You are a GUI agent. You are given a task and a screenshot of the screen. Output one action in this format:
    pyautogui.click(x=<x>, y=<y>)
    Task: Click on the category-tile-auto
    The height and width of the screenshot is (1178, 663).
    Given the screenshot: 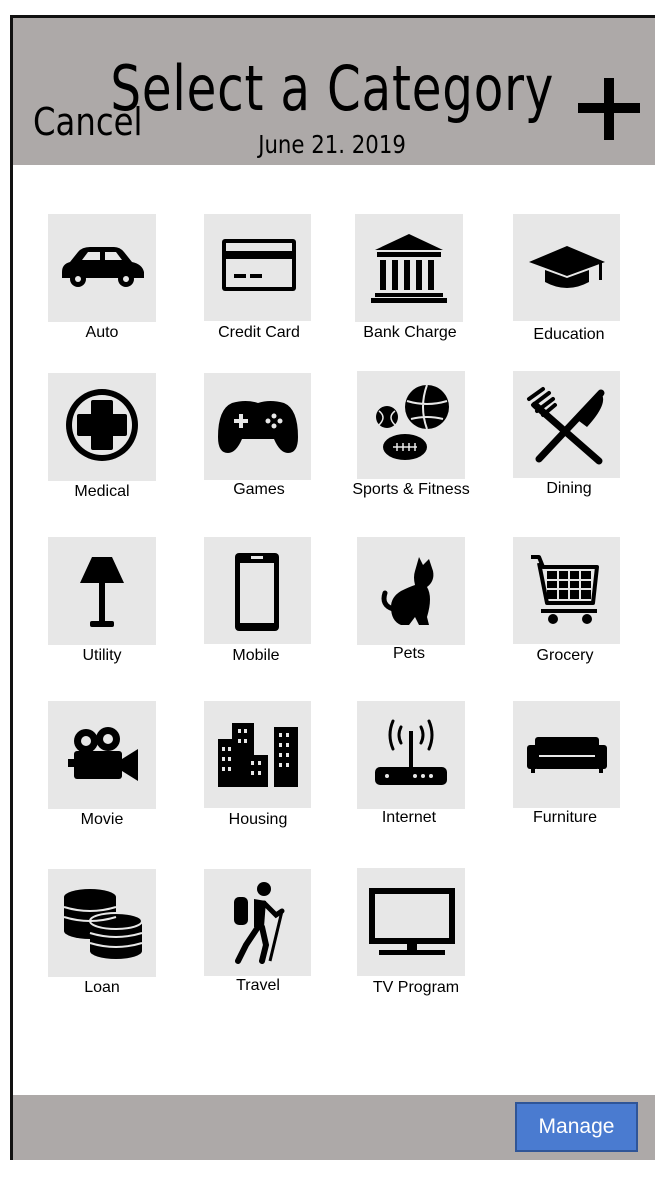 What is the action you would take?
    pyautogui.click(x=102, y=268)
    